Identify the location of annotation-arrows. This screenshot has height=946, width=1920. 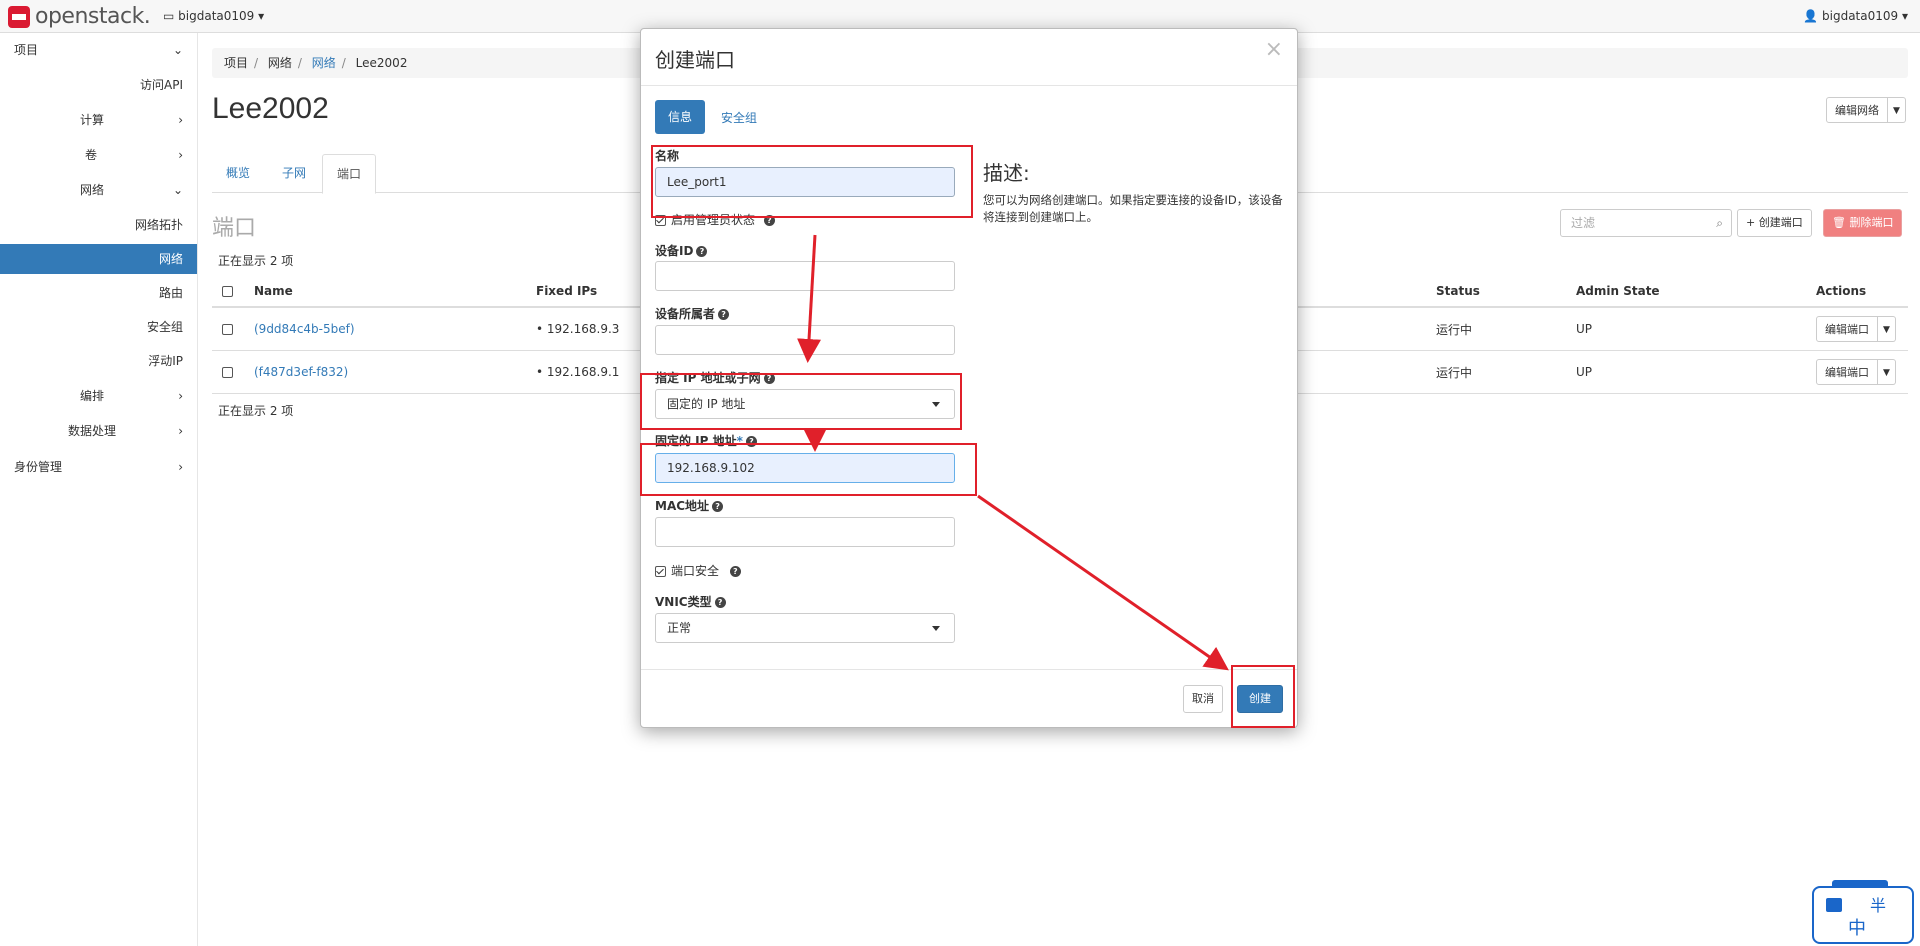
(1013, 452).